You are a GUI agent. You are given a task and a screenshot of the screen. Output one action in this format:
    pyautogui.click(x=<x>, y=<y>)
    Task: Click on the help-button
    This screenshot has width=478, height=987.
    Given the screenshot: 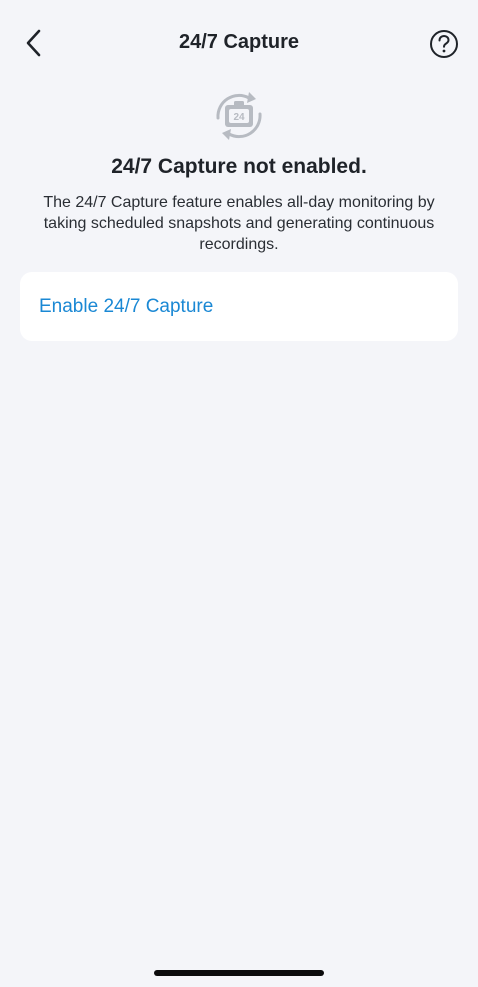 What is the action you would take?
    pyautogui.click(x=444, y=44)
    